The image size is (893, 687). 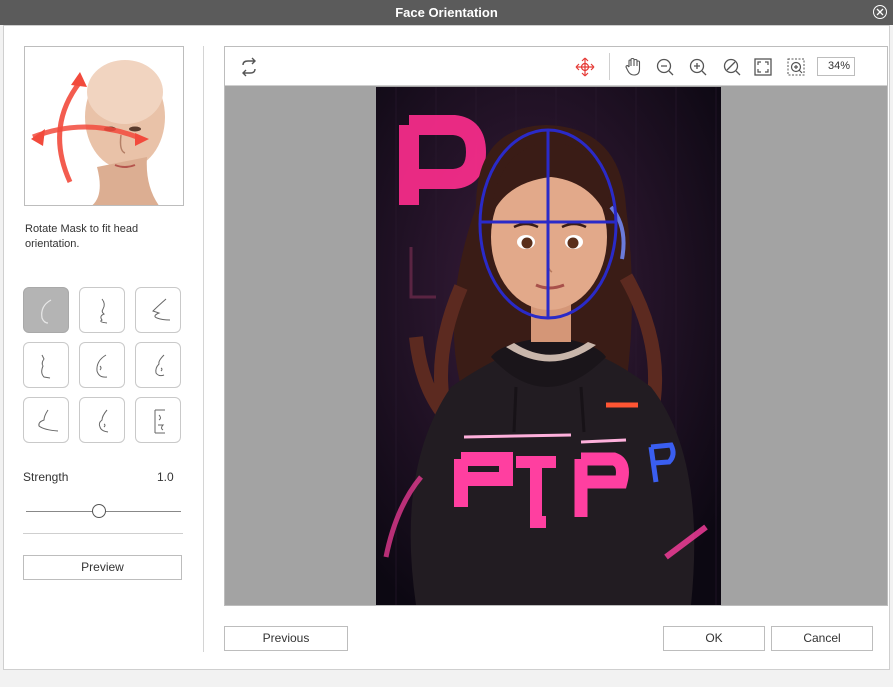 I want to click on face-right-icon, so click(x=159, y=421).